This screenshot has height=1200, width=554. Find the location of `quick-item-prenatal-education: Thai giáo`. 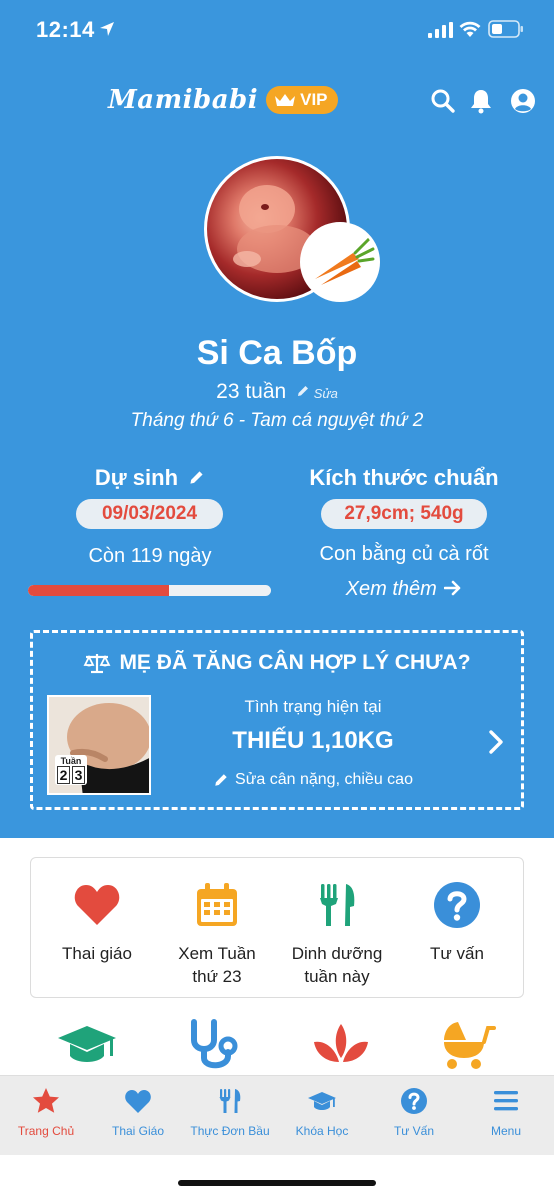

quick-item-prenatal-education: Thai giáo is located at coordinates (97, 928).